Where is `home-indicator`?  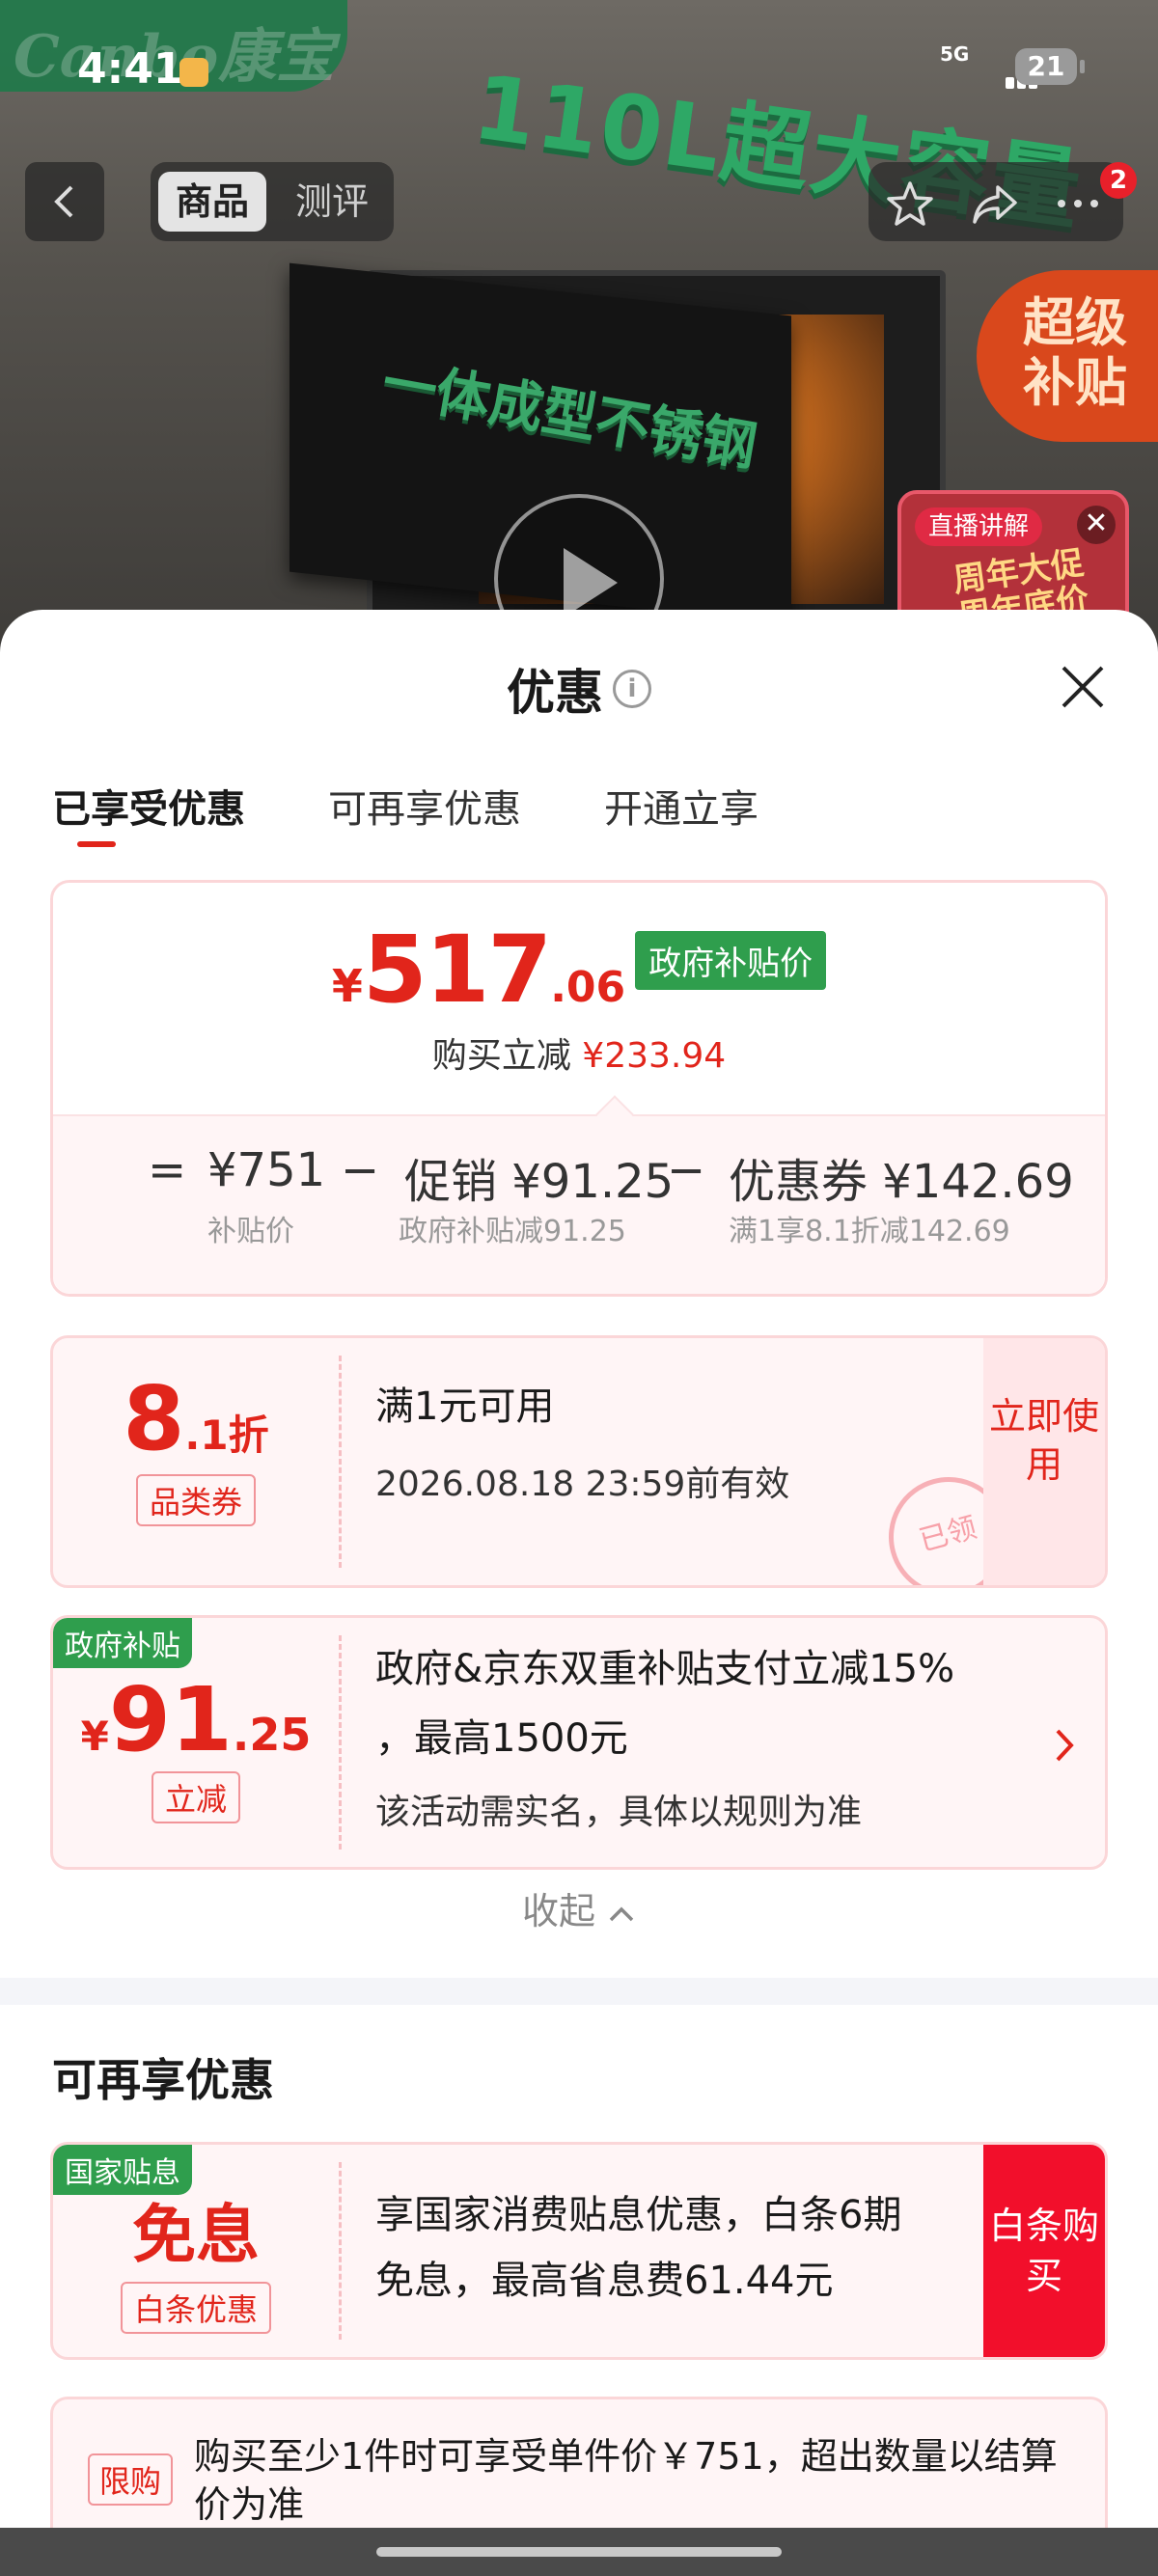
home-indicator is located at coordinates (579, 2552).